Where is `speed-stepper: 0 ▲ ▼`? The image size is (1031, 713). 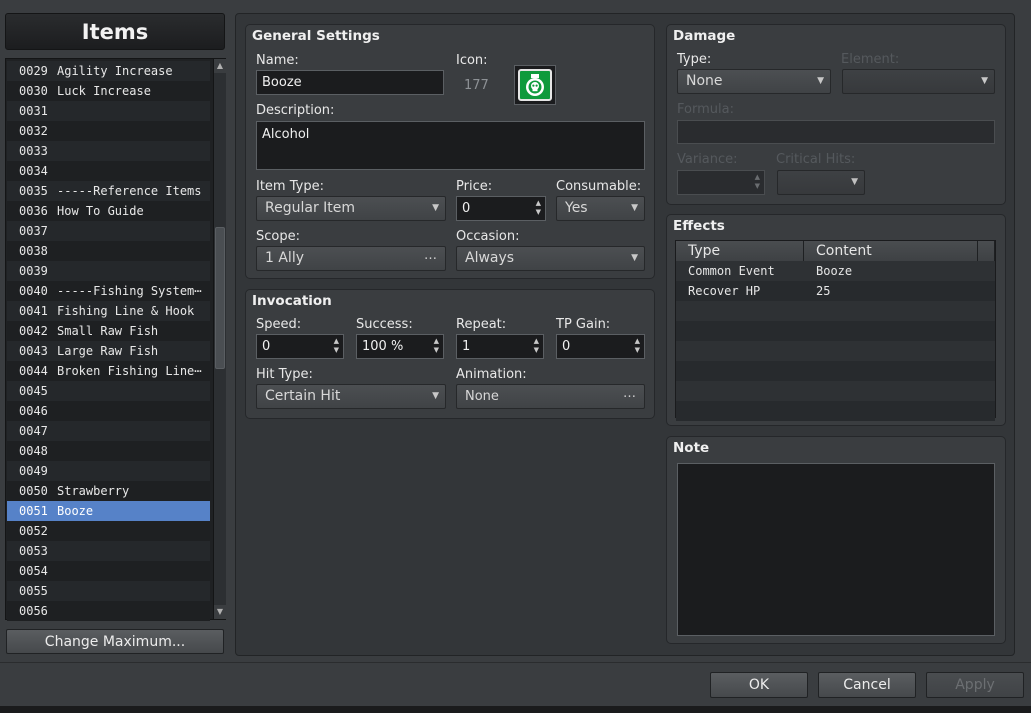 speed-stepper: 0 ▲ ▼ is located at coordinates (300, 346).